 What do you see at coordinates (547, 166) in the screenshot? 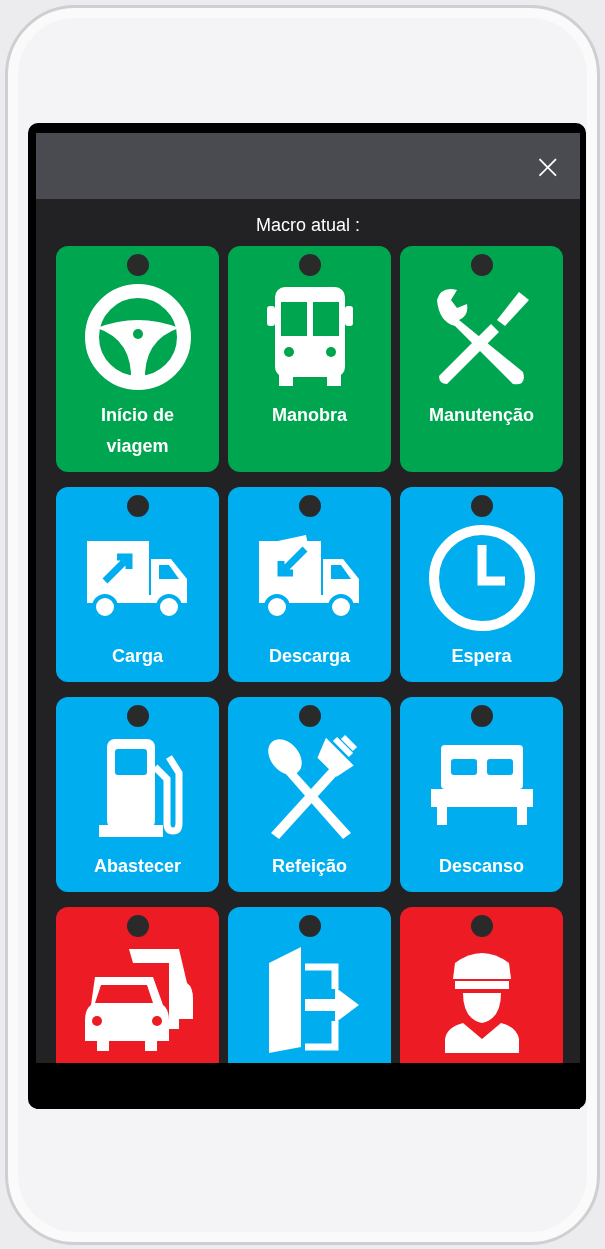
I see `close-button: ×` at bounding box center [547, 166].